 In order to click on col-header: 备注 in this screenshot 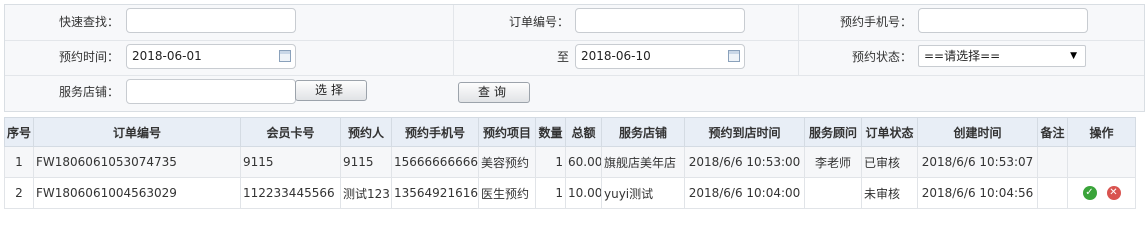, I will do `click(1052, 132)`.